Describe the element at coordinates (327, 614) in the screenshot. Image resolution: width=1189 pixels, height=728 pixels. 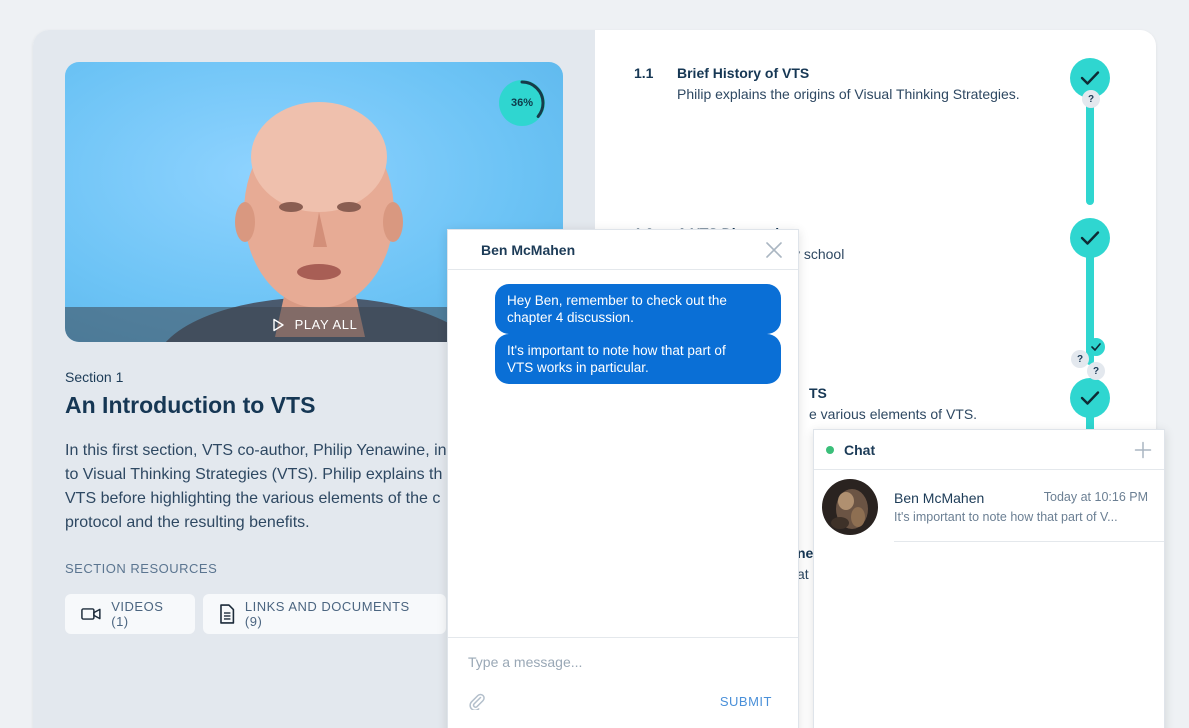
I see `links-documents-label: LINKS AND DOCUMENTS (9)` at that location.